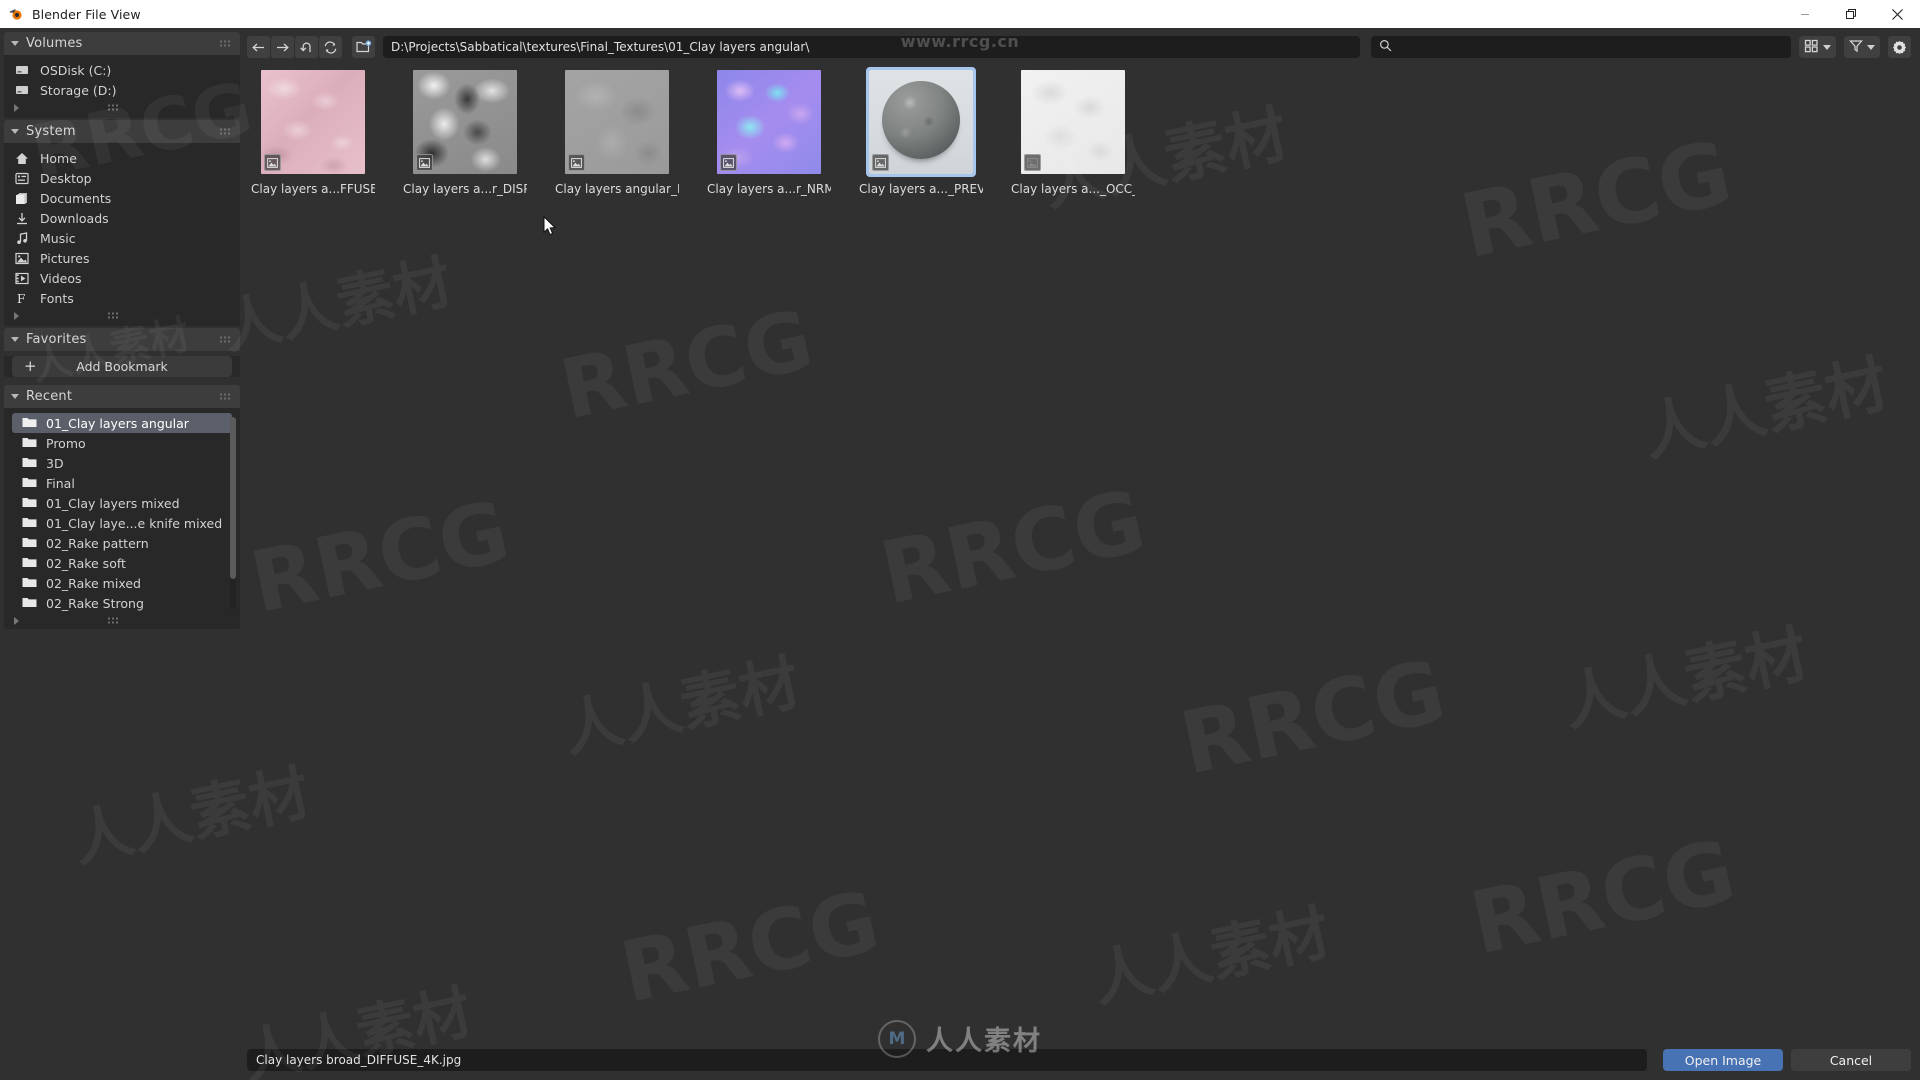  Describe the element at coordinates (122, 563) in the screenshot. I see `recent-item-7: 02_Rake soft` at that location.